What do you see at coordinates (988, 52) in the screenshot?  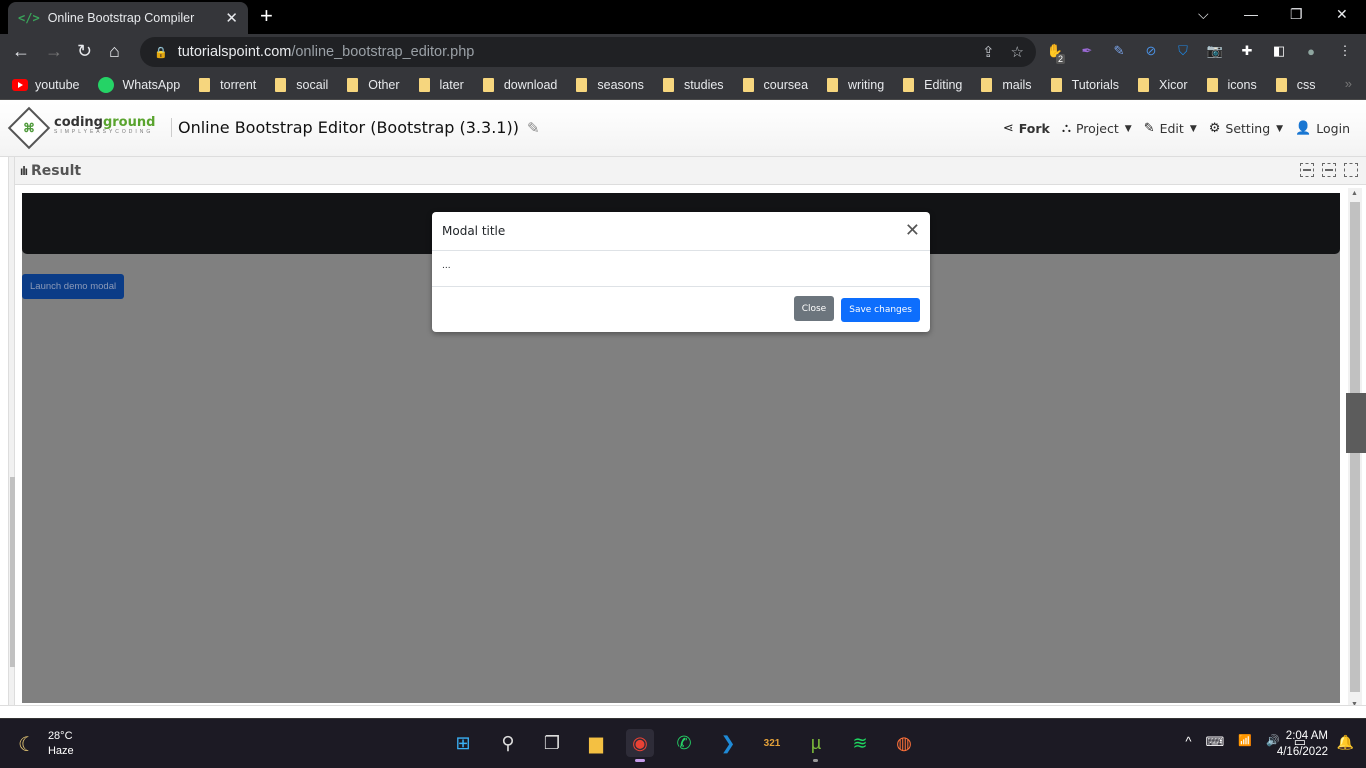 I see `share-icon: ⇪` at bounding box center [988, 52].